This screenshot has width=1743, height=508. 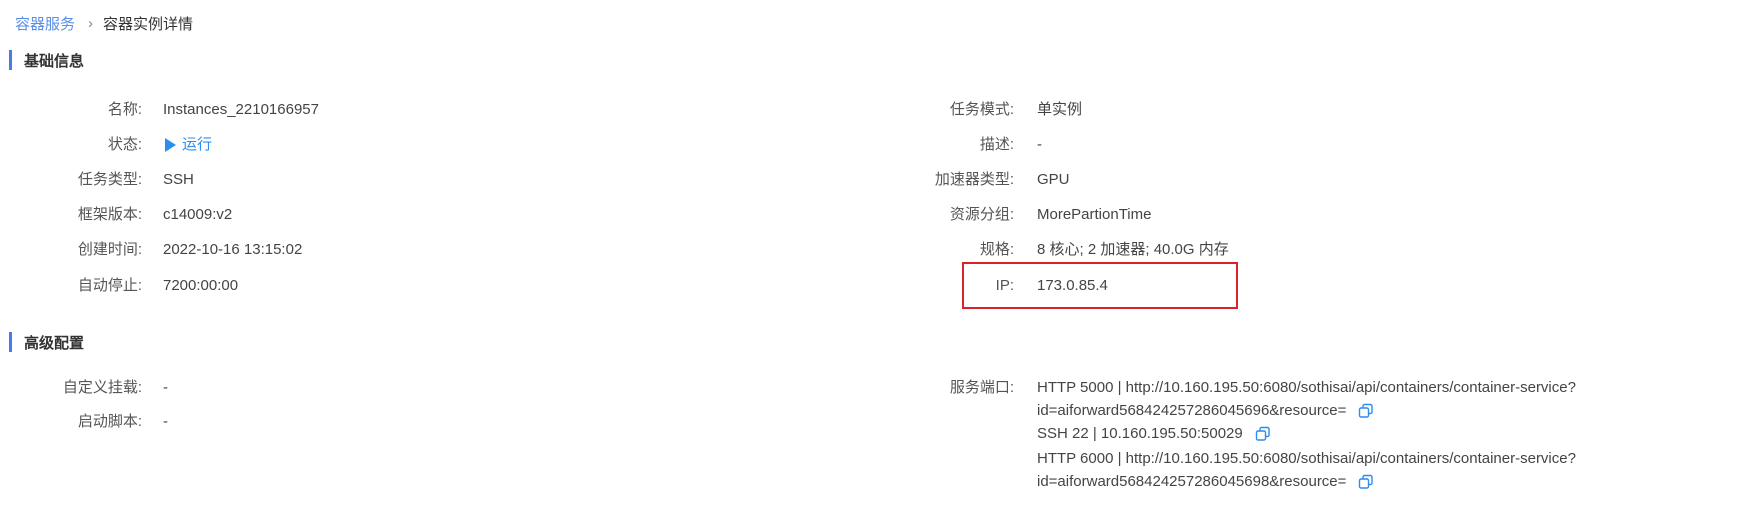 I want to click on service-port-line: id=aiforward568424257286045698&resource=, so click(x=1205, y=482).